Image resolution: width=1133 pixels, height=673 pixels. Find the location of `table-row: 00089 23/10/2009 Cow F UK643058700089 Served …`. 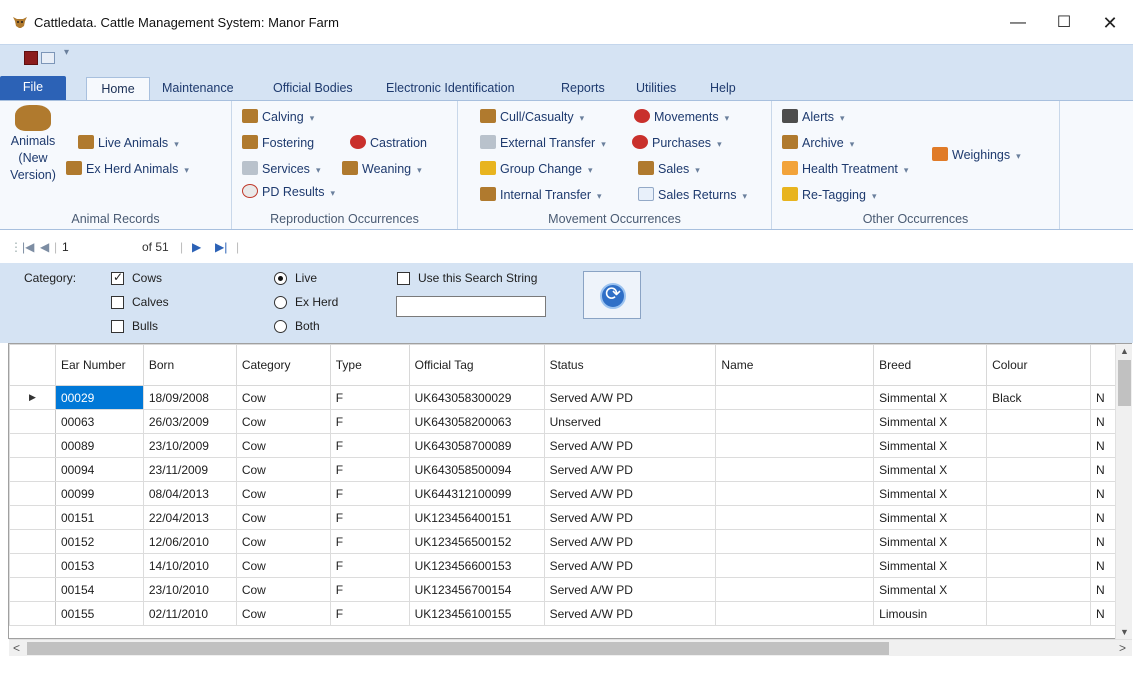

table-row: 00089 23/10/2009 Cow F UK643058700089 Served … is located at coordinates (570, 445).